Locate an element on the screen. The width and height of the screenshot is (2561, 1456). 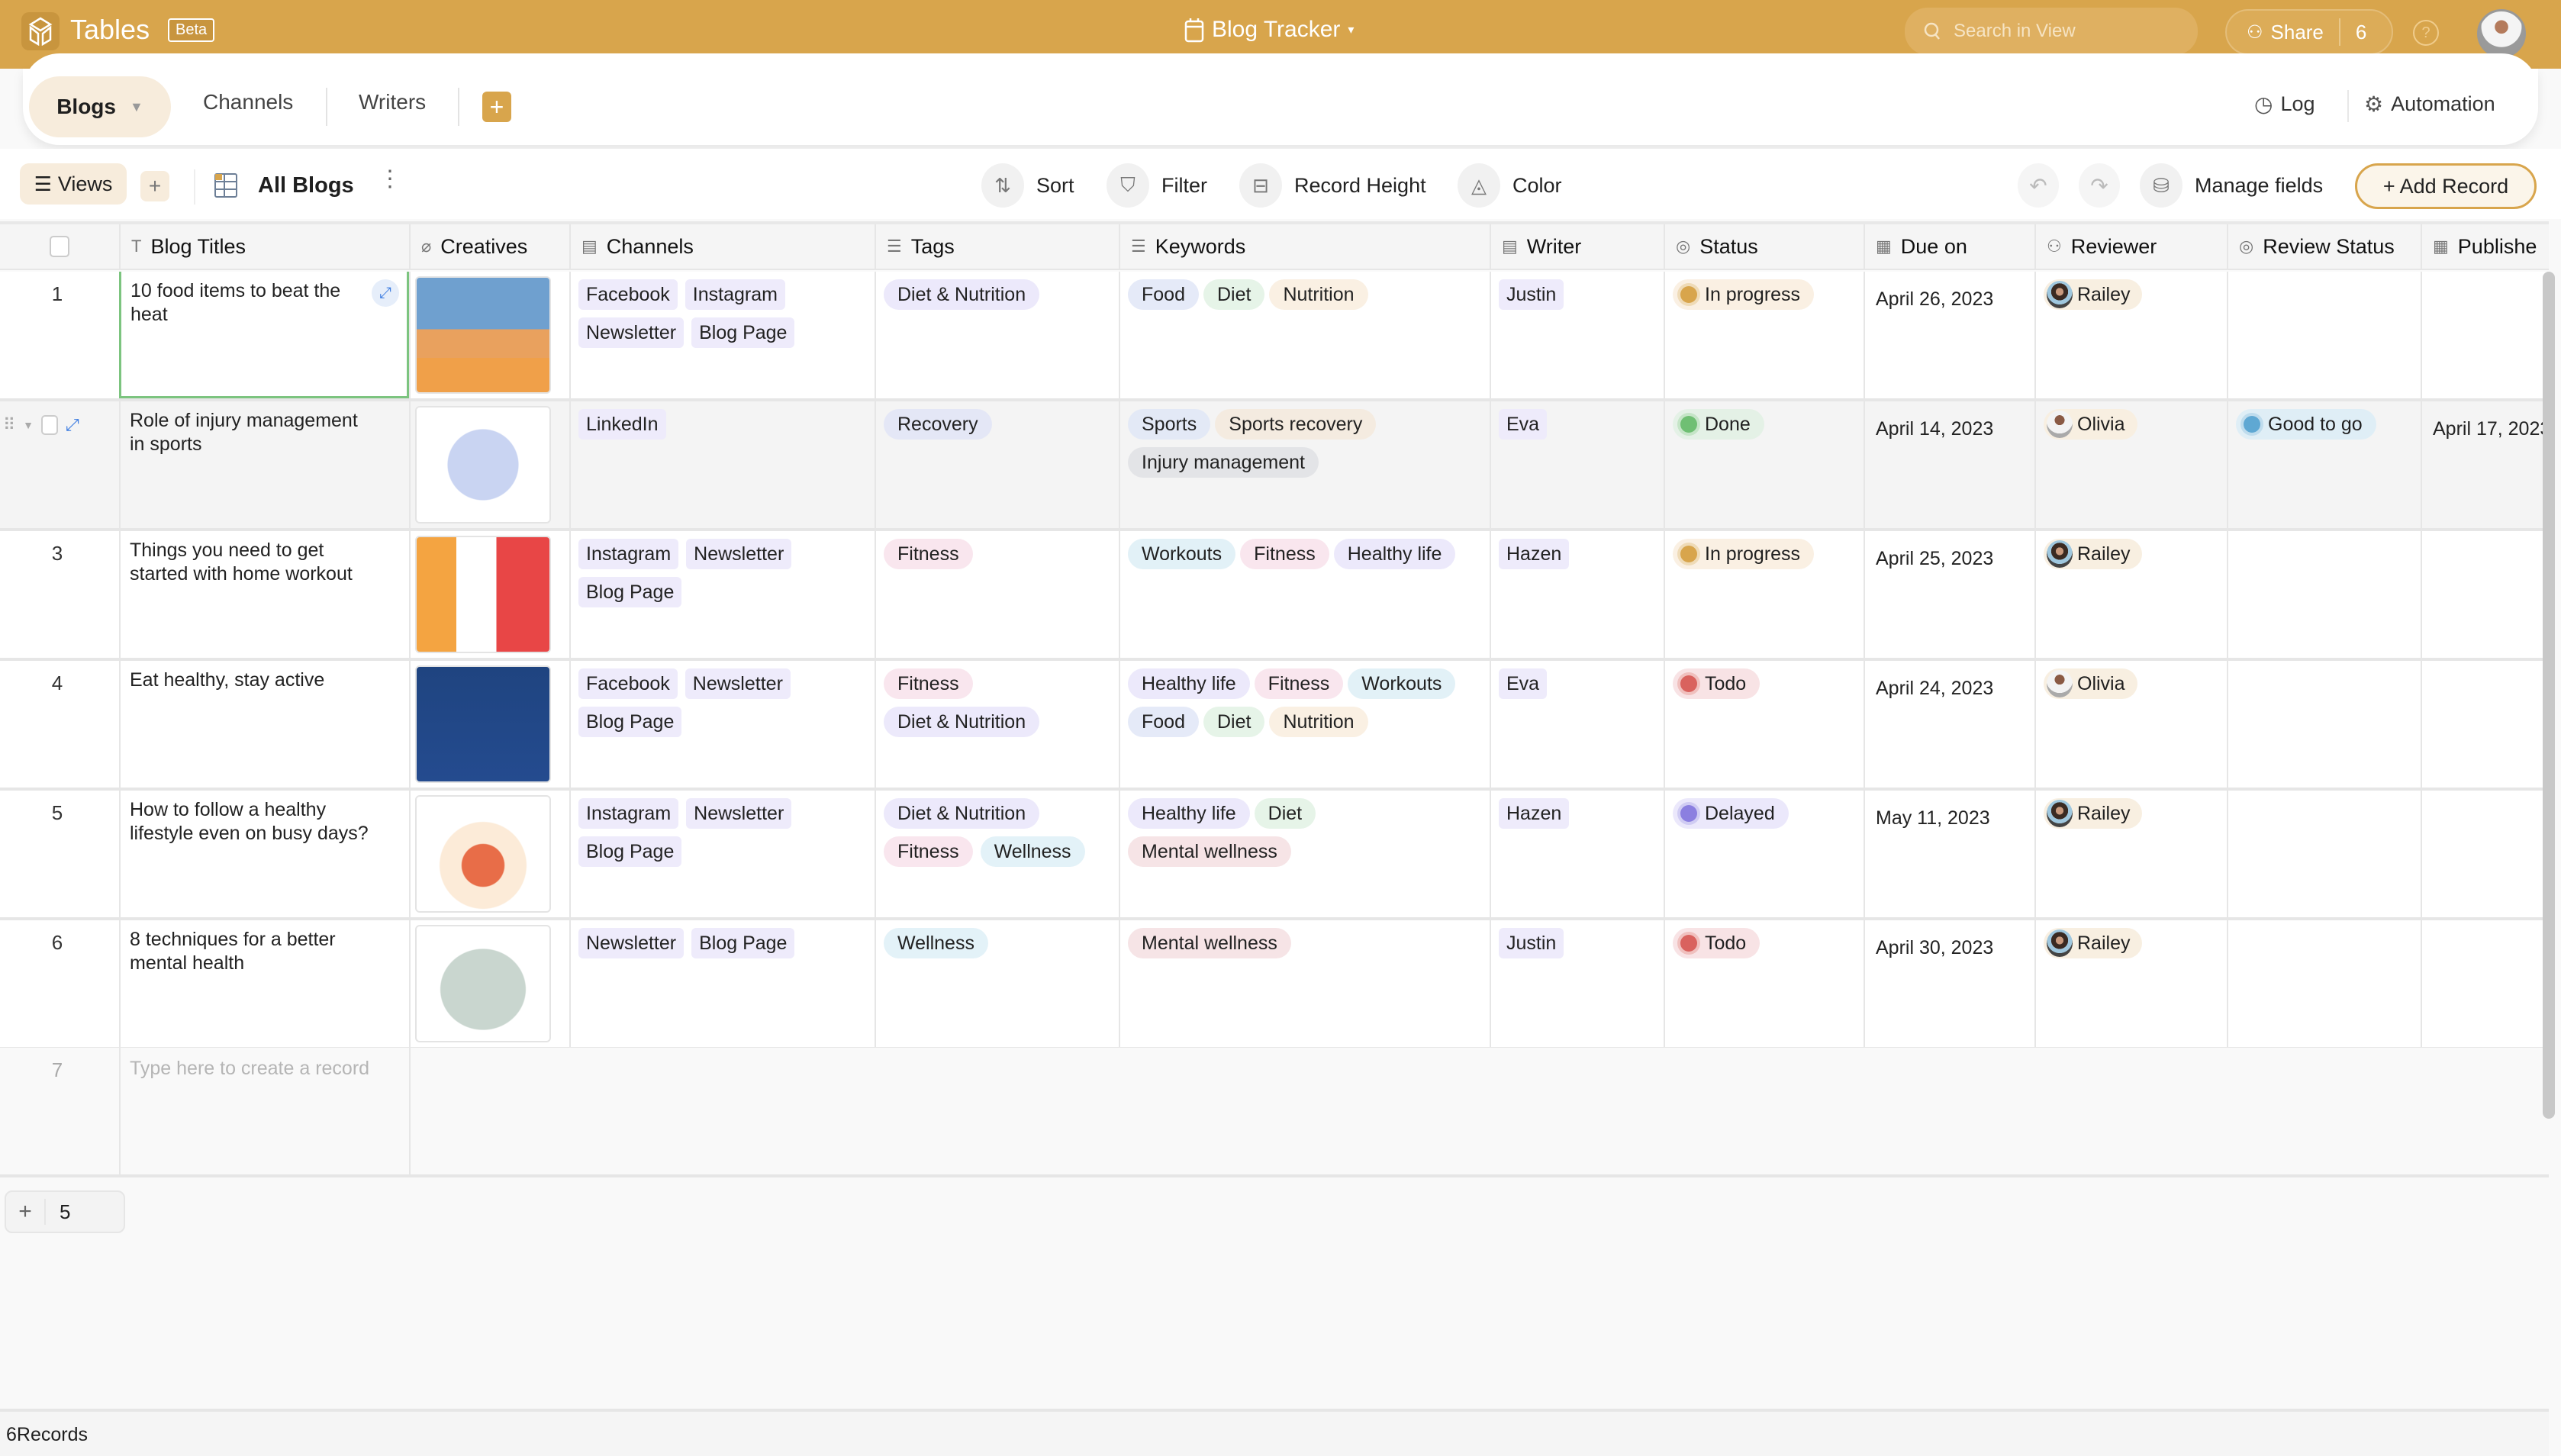
caret-down-icon: ▼ is located at coordinates (28, 425).